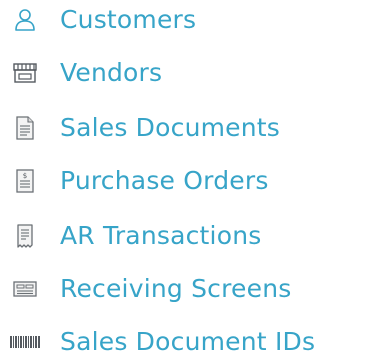 Image resolution: width=374 pixels, height=362 pixels. Describe the element at coordinates (164, 180) in the screenshot. I see `nav-item-label: Purchase Orders` at that location.